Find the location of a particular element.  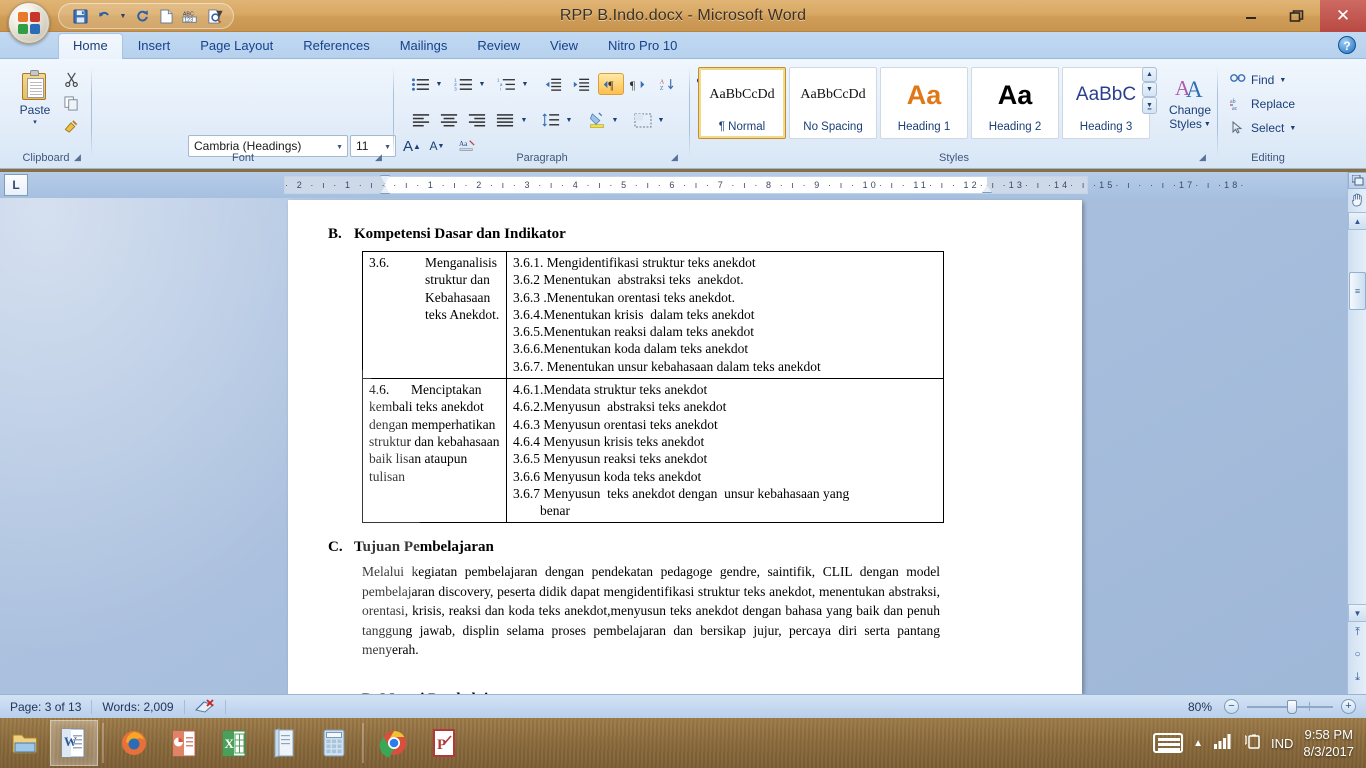

select-browse-object-button: ○ is located at coordinates (1357, 659).